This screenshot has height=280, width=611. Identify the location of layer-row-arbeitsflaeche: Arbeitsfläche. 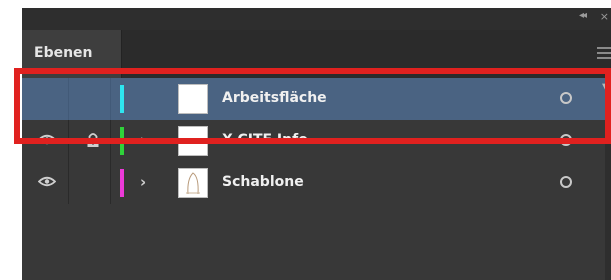
(316, 99).